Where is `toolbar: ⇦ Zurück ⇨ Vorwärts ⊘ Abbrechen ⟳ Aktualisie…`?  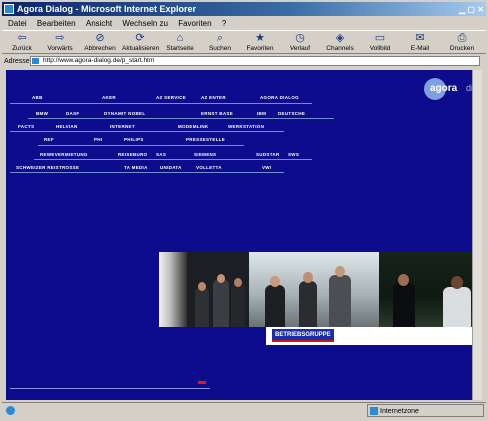
toolbar: ⇦ Zurück ⇨ Vorwärts ⊘ Abbrechen ⟳ Aktualisie… is located at coordinates (244, 42).